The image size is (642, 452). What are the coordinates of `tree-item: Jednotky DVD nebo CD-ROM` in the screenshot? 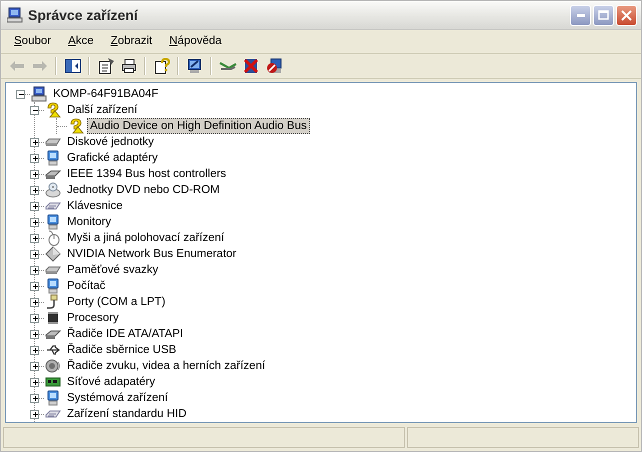 It's located at (143, 190).